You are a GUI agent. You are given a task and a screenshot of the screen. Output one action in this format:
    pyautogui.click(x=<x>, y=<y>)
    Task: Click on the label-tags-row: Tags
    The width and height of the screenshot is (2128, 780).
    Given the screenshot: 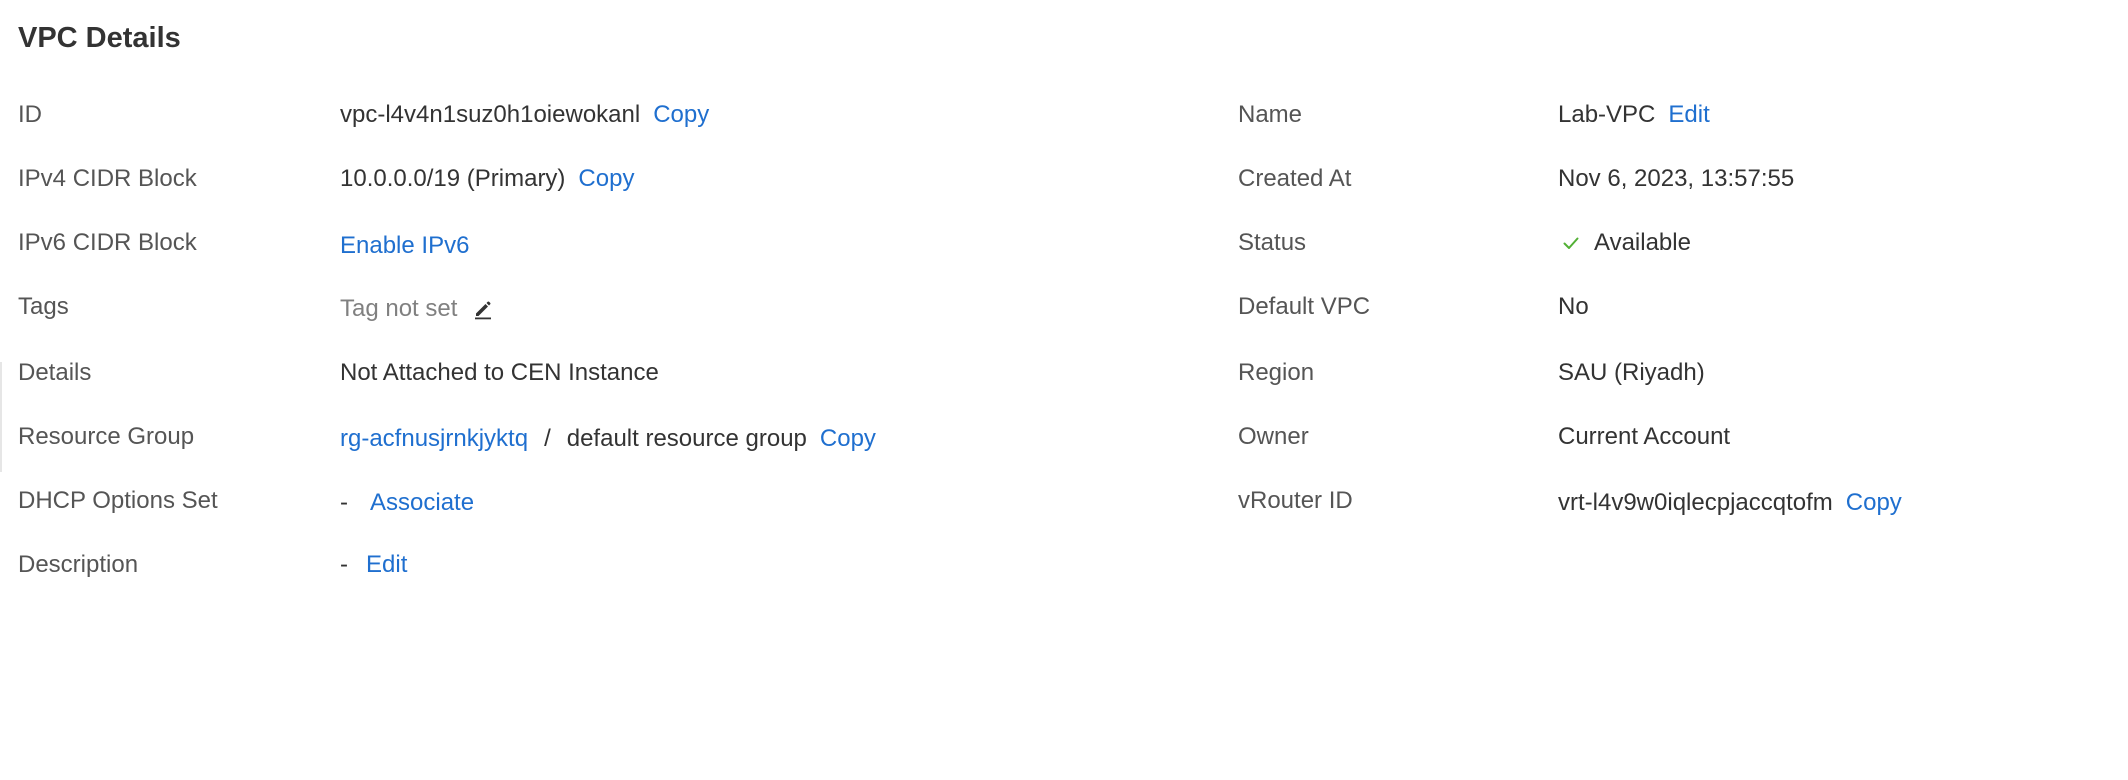 What is the action you would take?
    pyautogui.click(x=43, y=307)
    